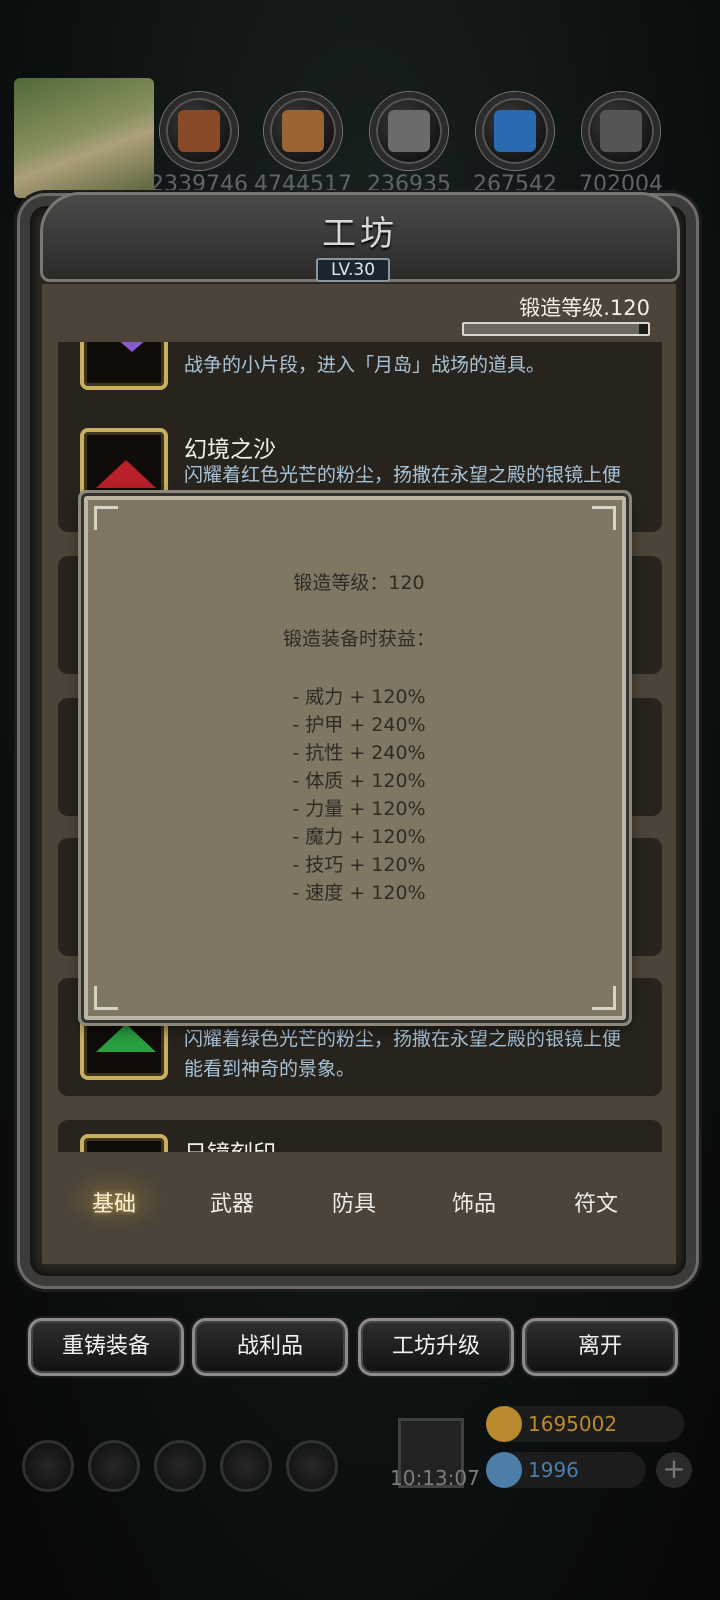 This screenshot has height=1600, width=720. I want to click on achievement-icon, so click(114, 1466).